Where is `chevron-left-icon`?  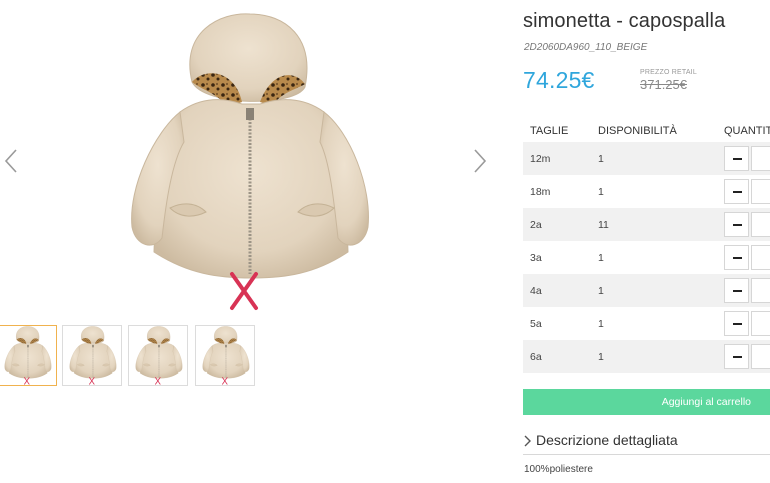
chevron-left-icon is located at coordinates (12, 161).